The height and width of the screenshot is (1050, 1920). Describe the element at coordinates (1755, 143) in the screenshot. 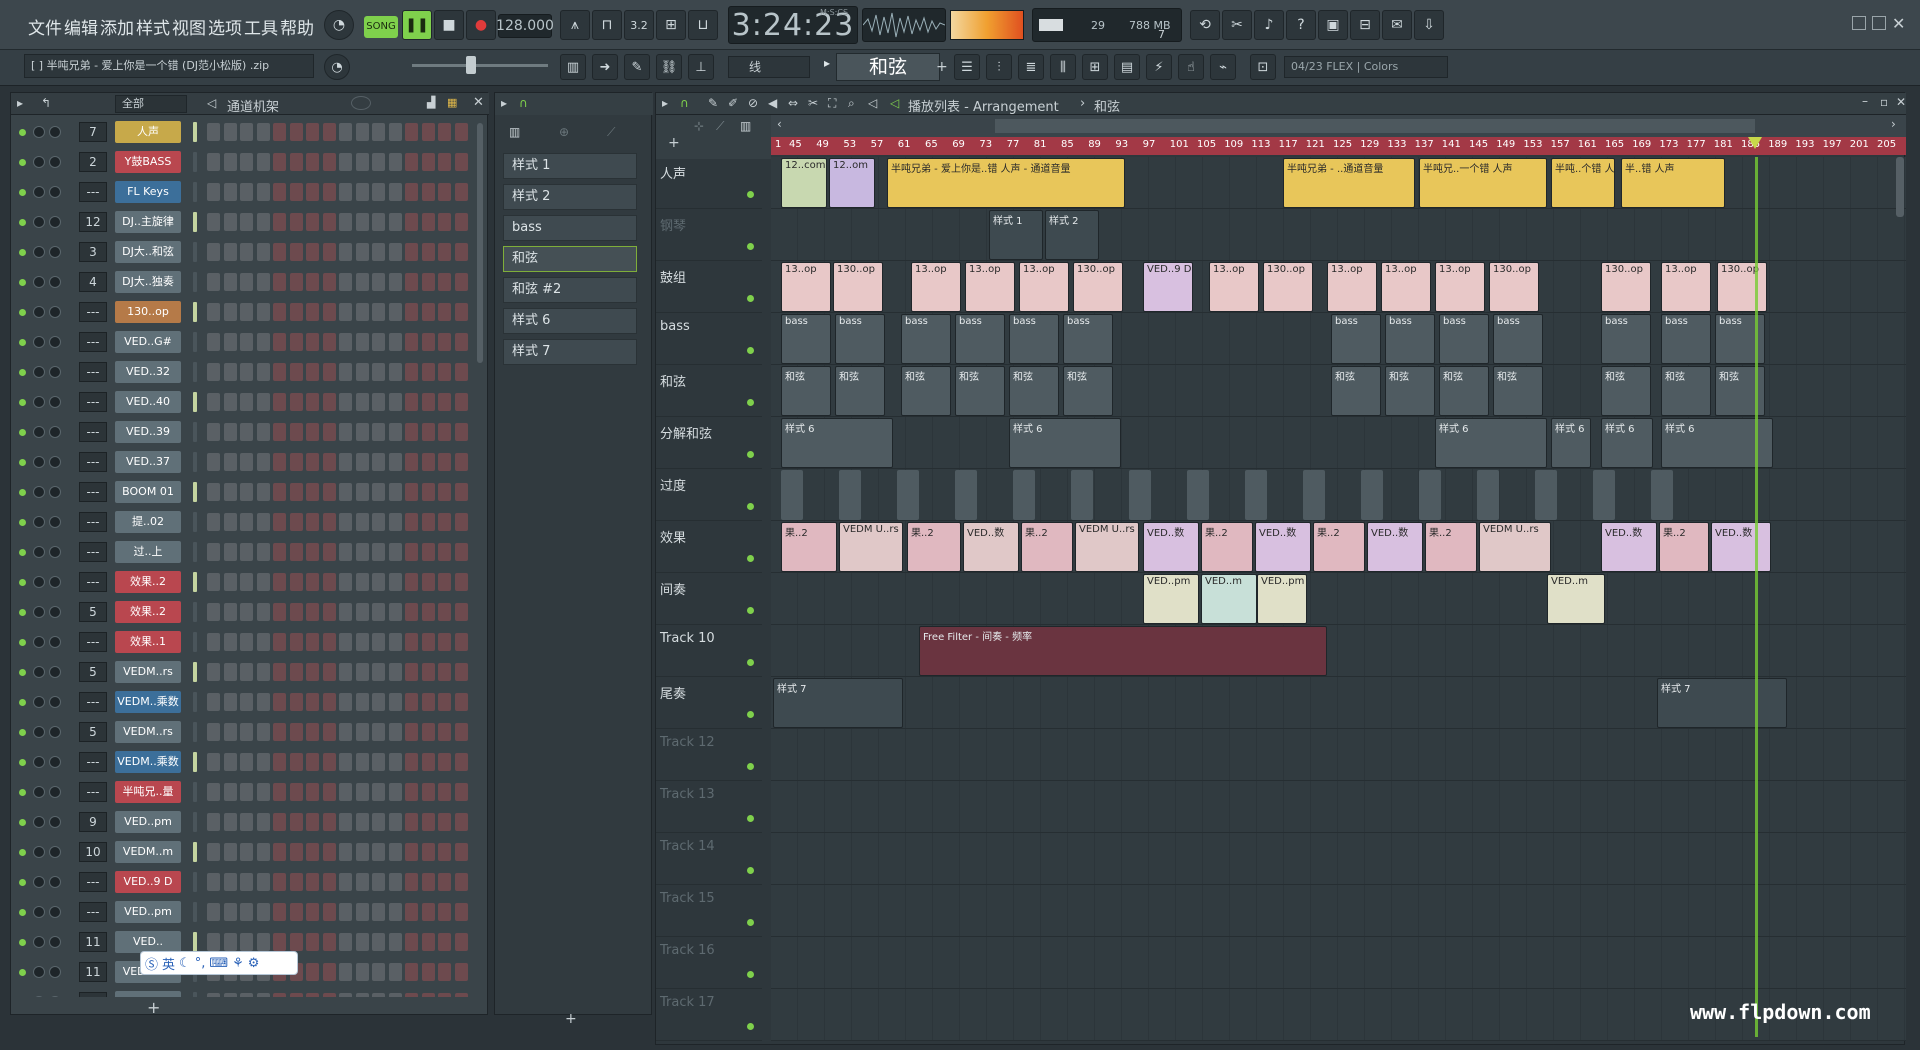

I see `playhead-marker-icon` at that location.